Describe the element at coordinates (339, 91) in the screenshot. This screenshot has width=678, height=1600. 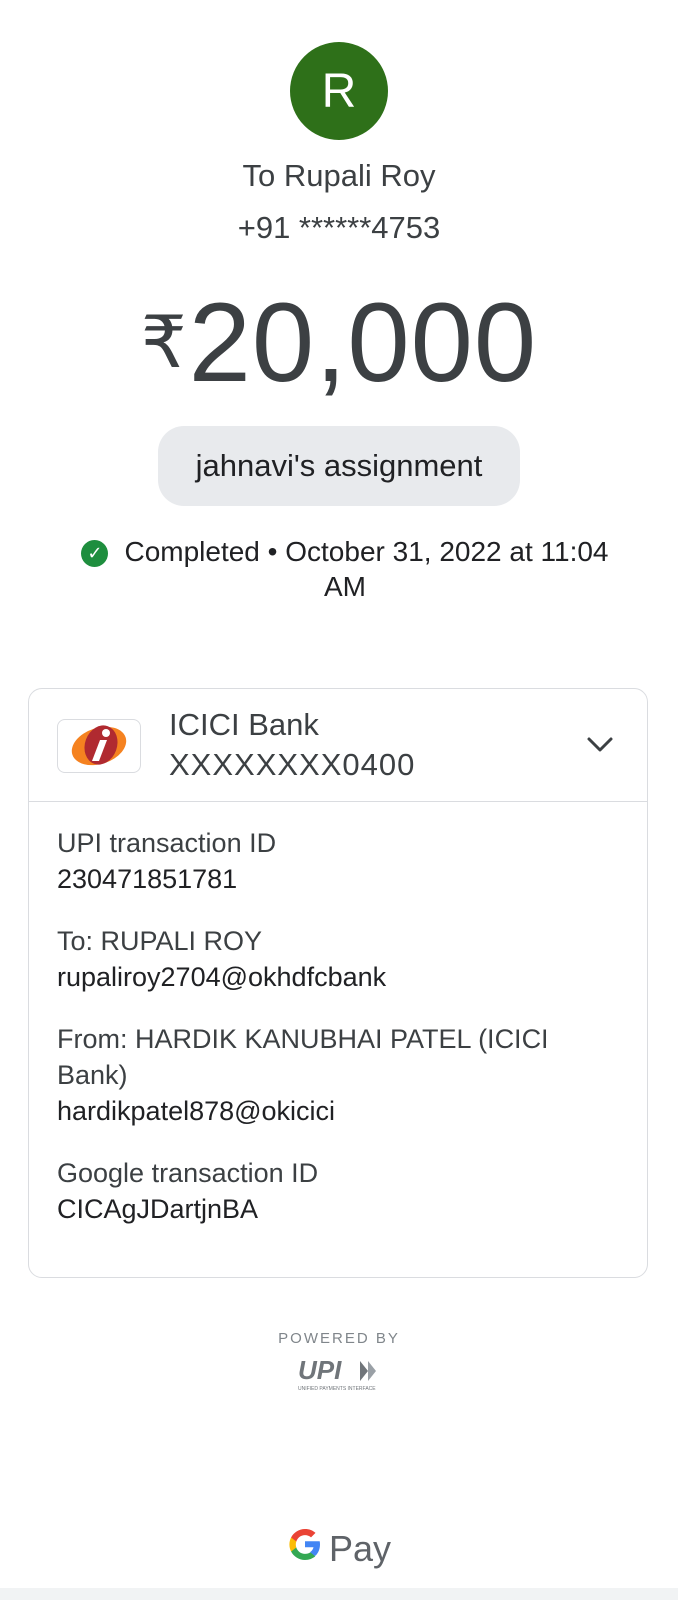
I see `recipient-avatar: R` at that location.